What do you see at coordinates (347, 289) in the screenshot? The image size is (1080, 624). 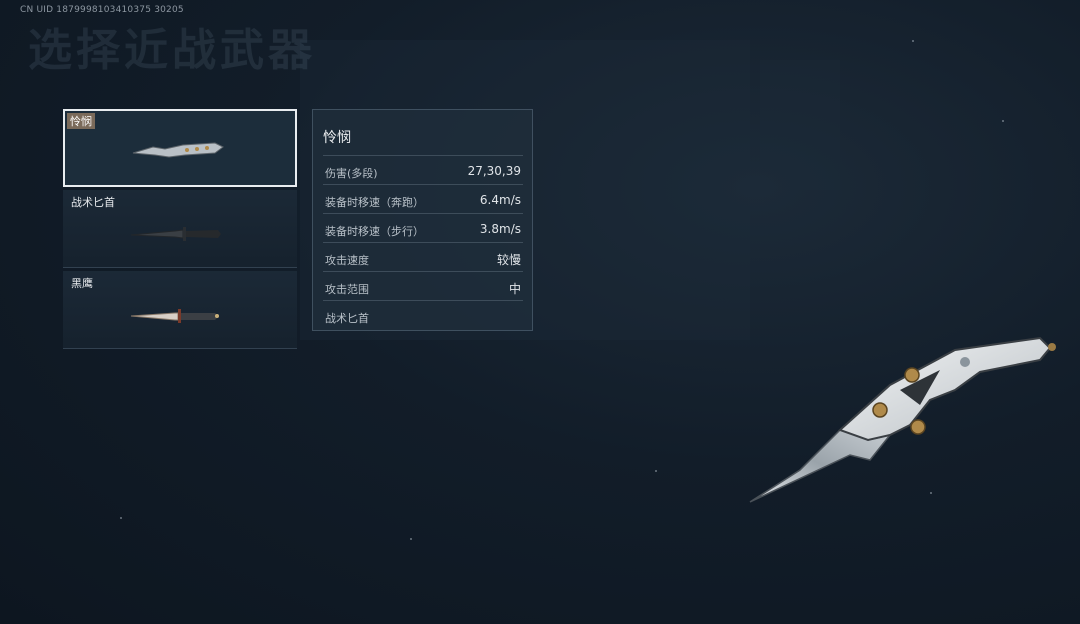 I see `stat-name: 攻击范围` at bounding box center [347, 289].